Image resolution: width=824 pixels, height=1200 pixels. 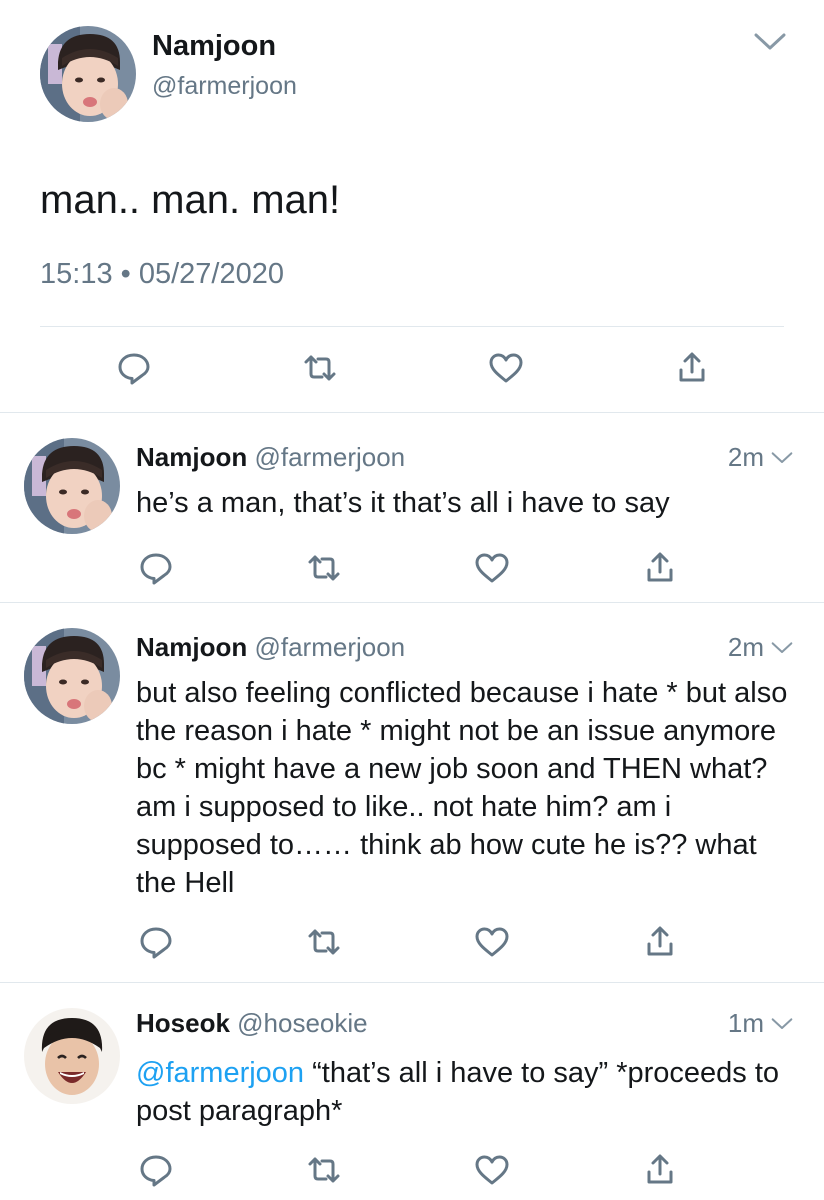 I want to click on author-handle: @hoseokie, so click(x=302, y=1023).